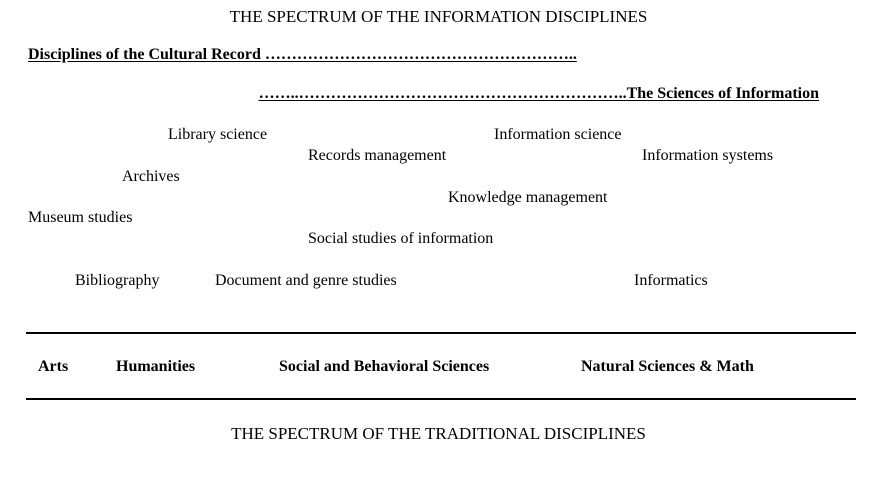 Image resolution: width=877 pixels, height=483 pixels. What do you see at coordinates (306, 280) in the screenshot?
I see `discipline-document-and-genre-studies: Document and genre studies` at bounding box center [306, 280].